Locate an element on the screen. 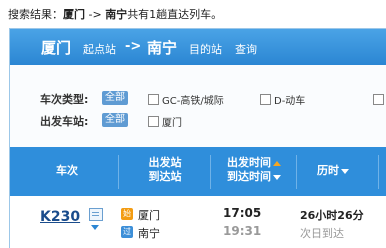  search-summary: 搜索结果：厦门 -> 南宁共有1趟直达列车。 is located at coordinates (115, 14).